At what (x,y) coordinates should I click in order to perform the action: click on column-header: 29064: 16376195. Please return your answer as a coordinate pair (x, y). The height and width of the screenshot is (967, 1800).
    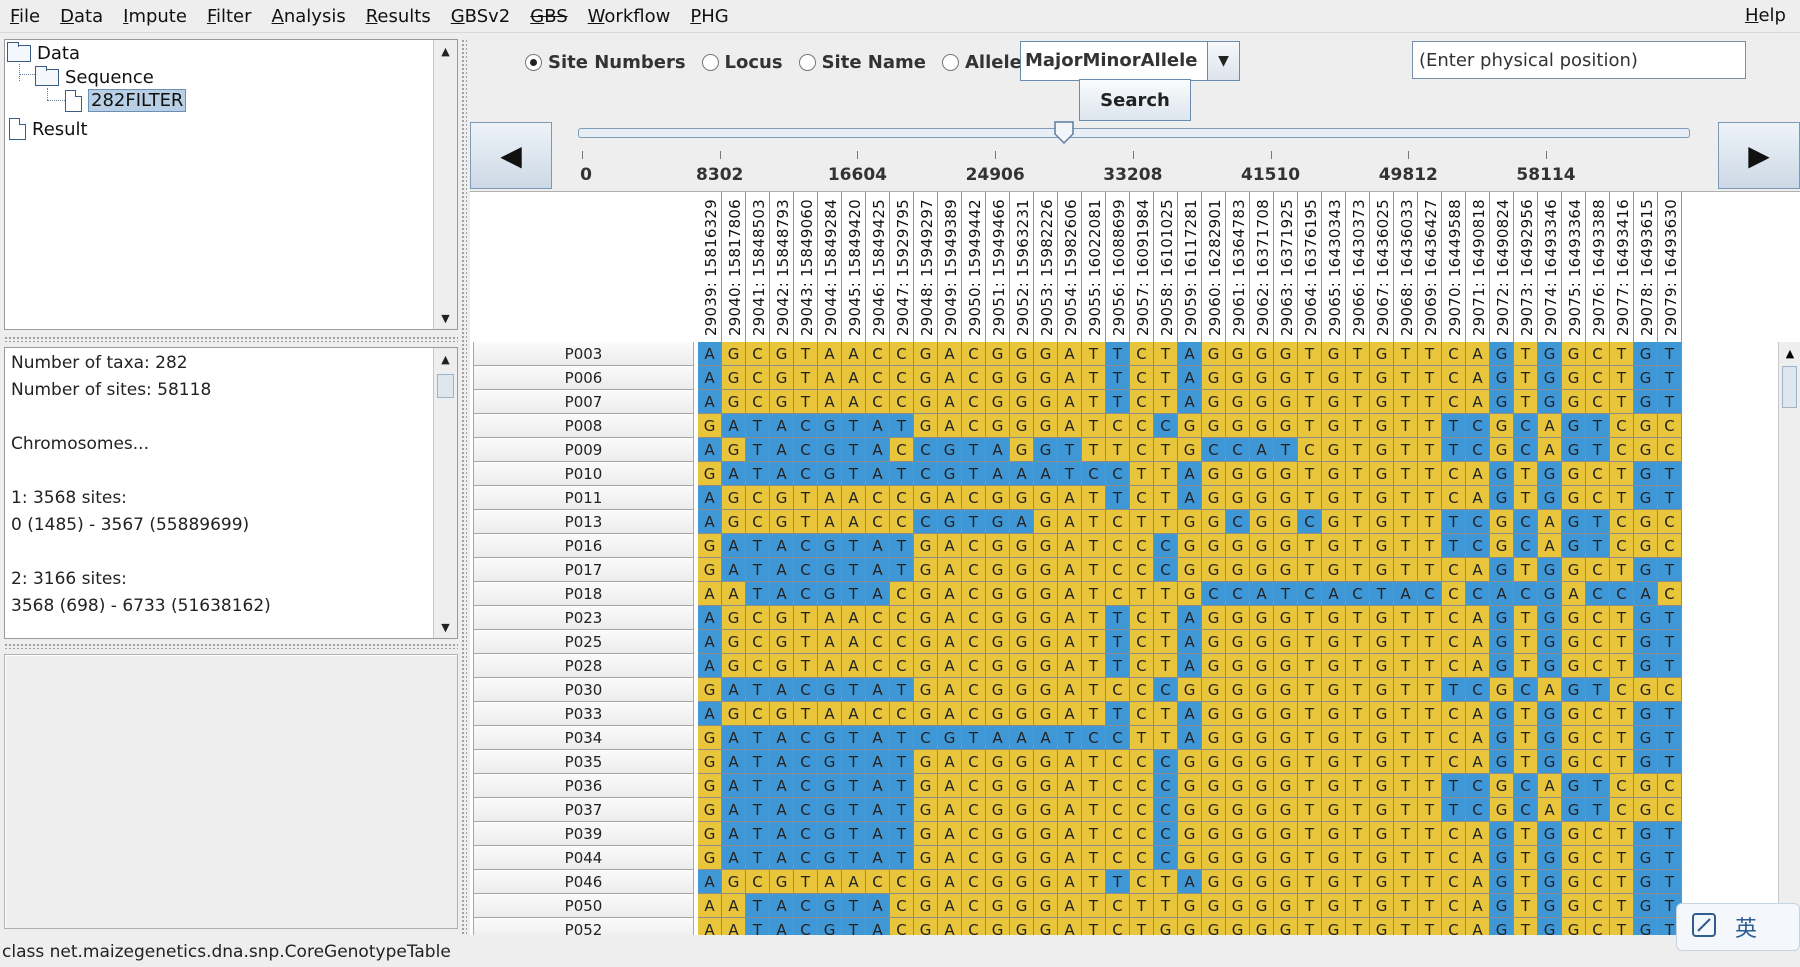
    Looking at the image, I should click on (1310, 267).